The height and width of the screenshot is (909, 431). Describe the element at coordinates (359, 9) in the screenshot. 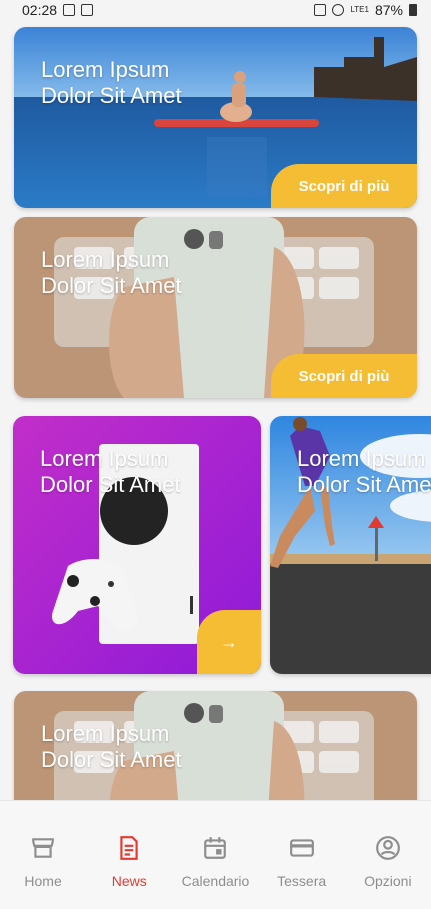

I see `network-label: LTE1` at that location.